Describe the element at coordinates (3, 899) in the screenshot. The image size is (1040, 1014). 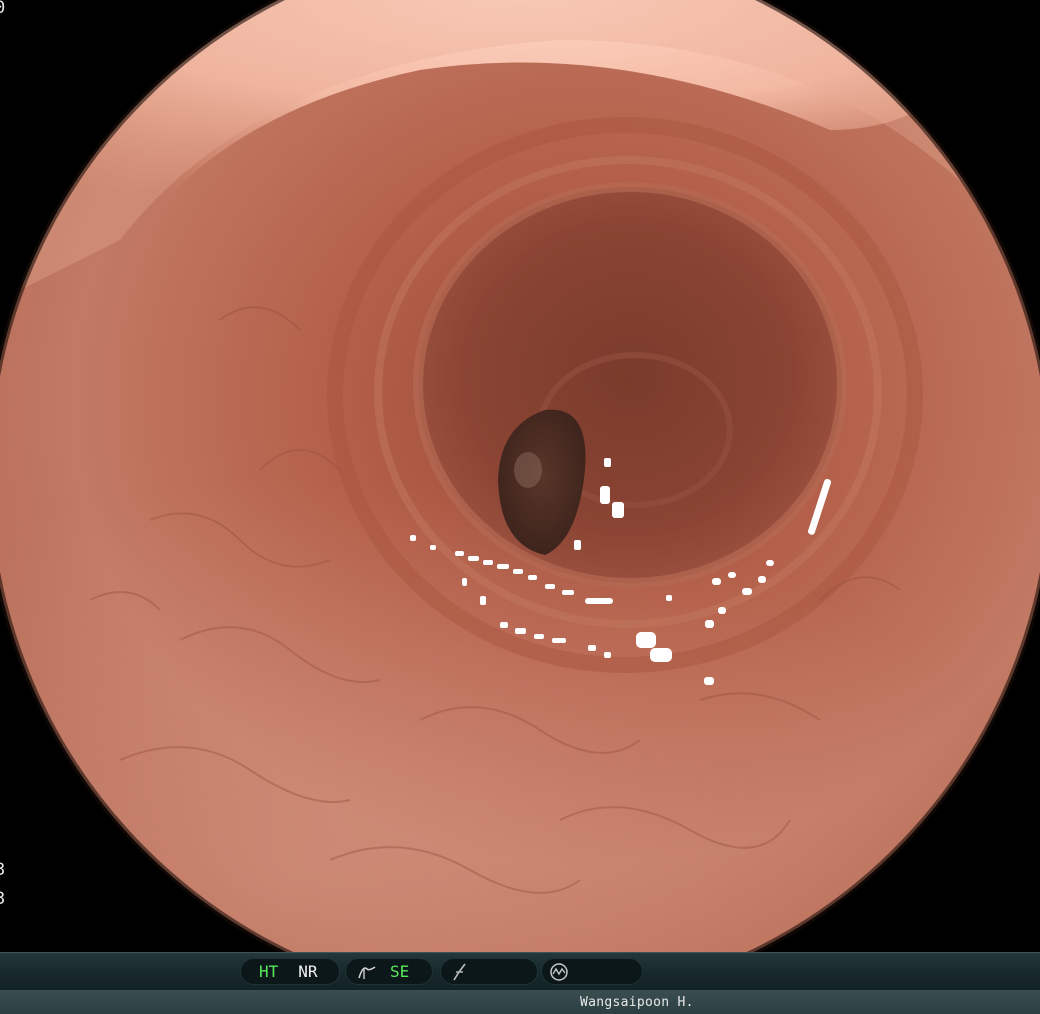
I see `edge-digit-lower-2: 3` at that location.